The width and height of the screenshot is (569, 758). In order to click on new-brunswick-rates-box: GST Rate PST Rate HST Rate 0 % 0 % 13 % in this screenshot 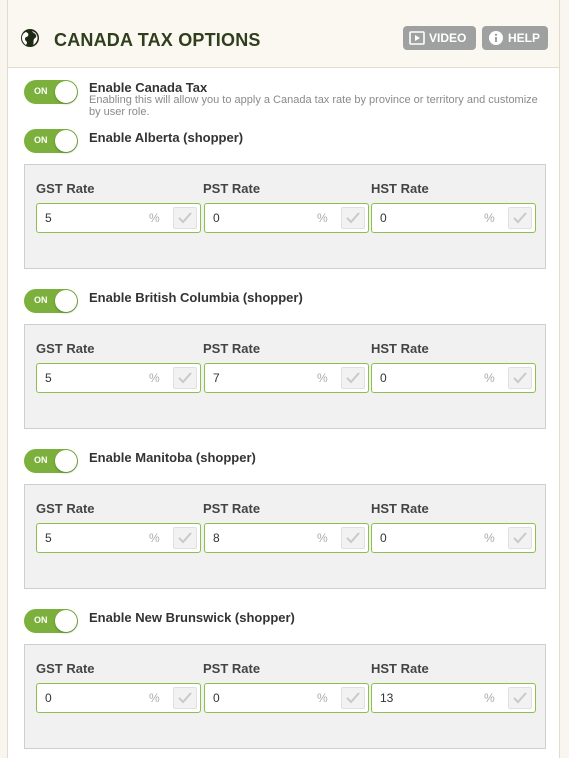, I will do `click(285, 696)`.